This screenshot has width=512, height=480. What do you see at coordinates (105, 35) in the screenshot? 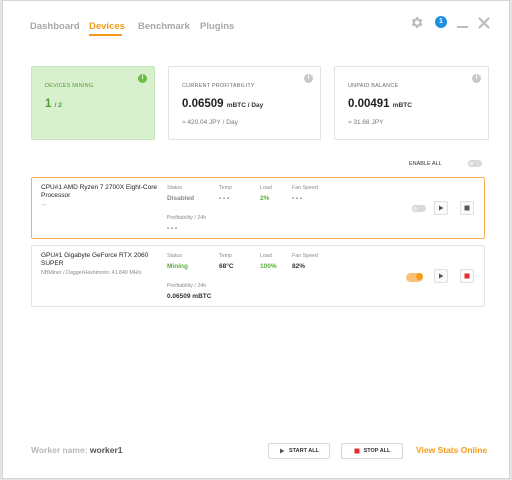
I see `active-tab-indicator` at bounding box center [105, 35].